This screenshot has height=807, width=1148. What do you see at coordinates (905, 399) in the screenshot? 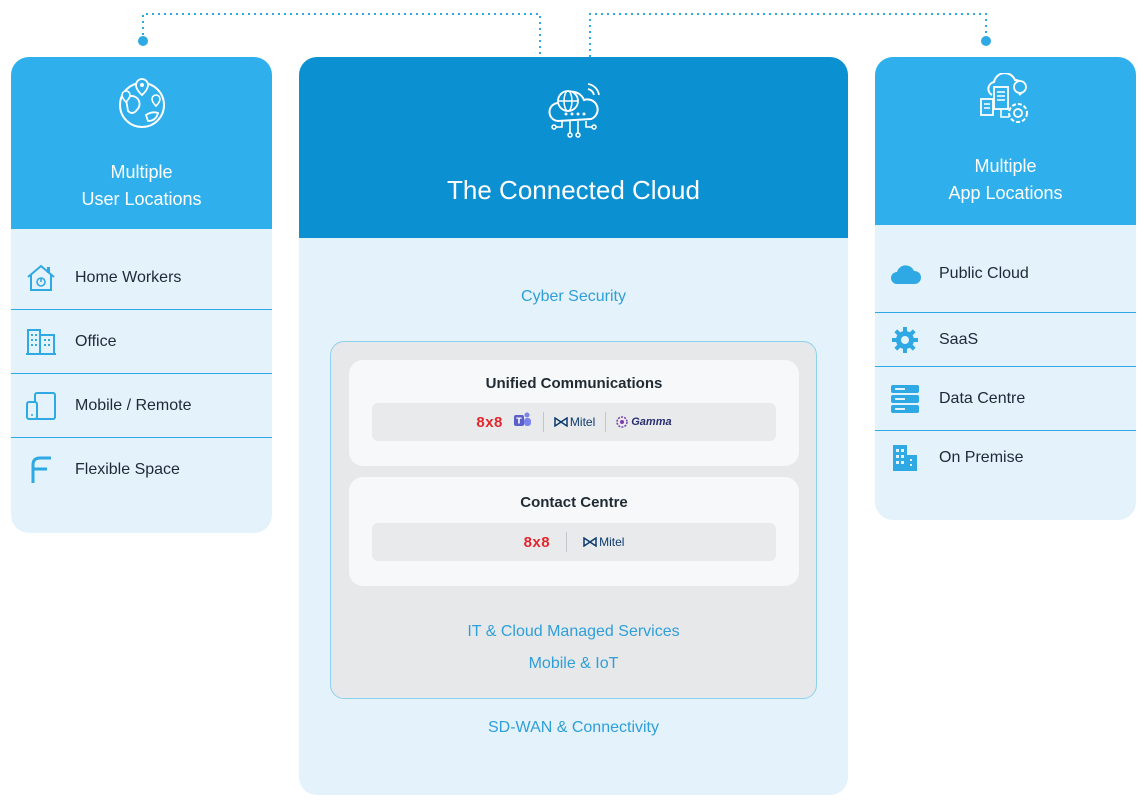
I see `server-stack-icon` at bounding box center [905, 399].